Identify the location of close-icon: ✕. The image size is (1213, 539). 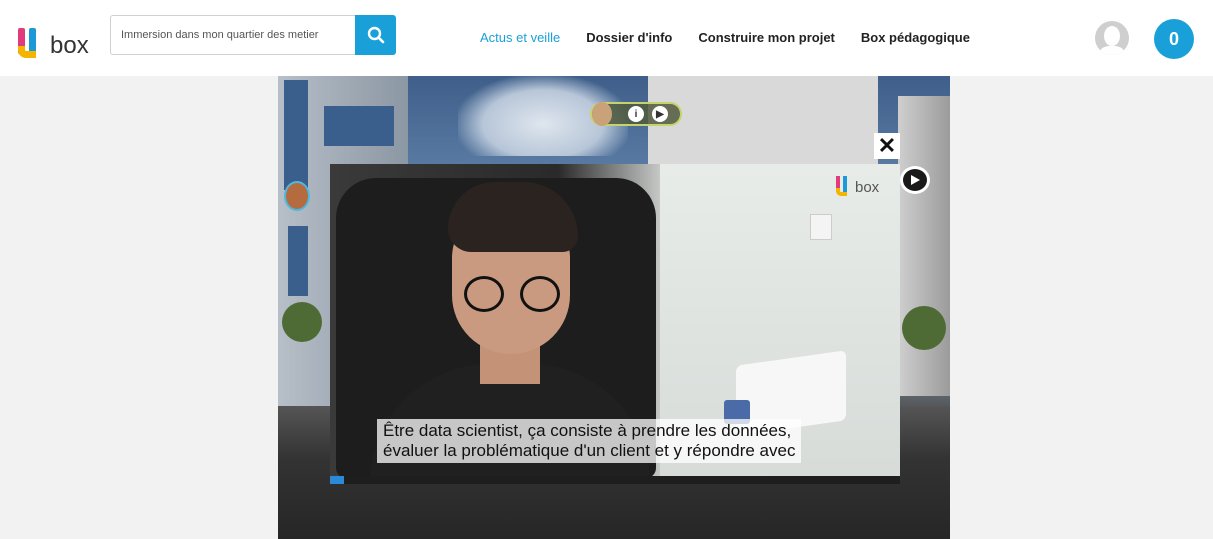
(887, 145).